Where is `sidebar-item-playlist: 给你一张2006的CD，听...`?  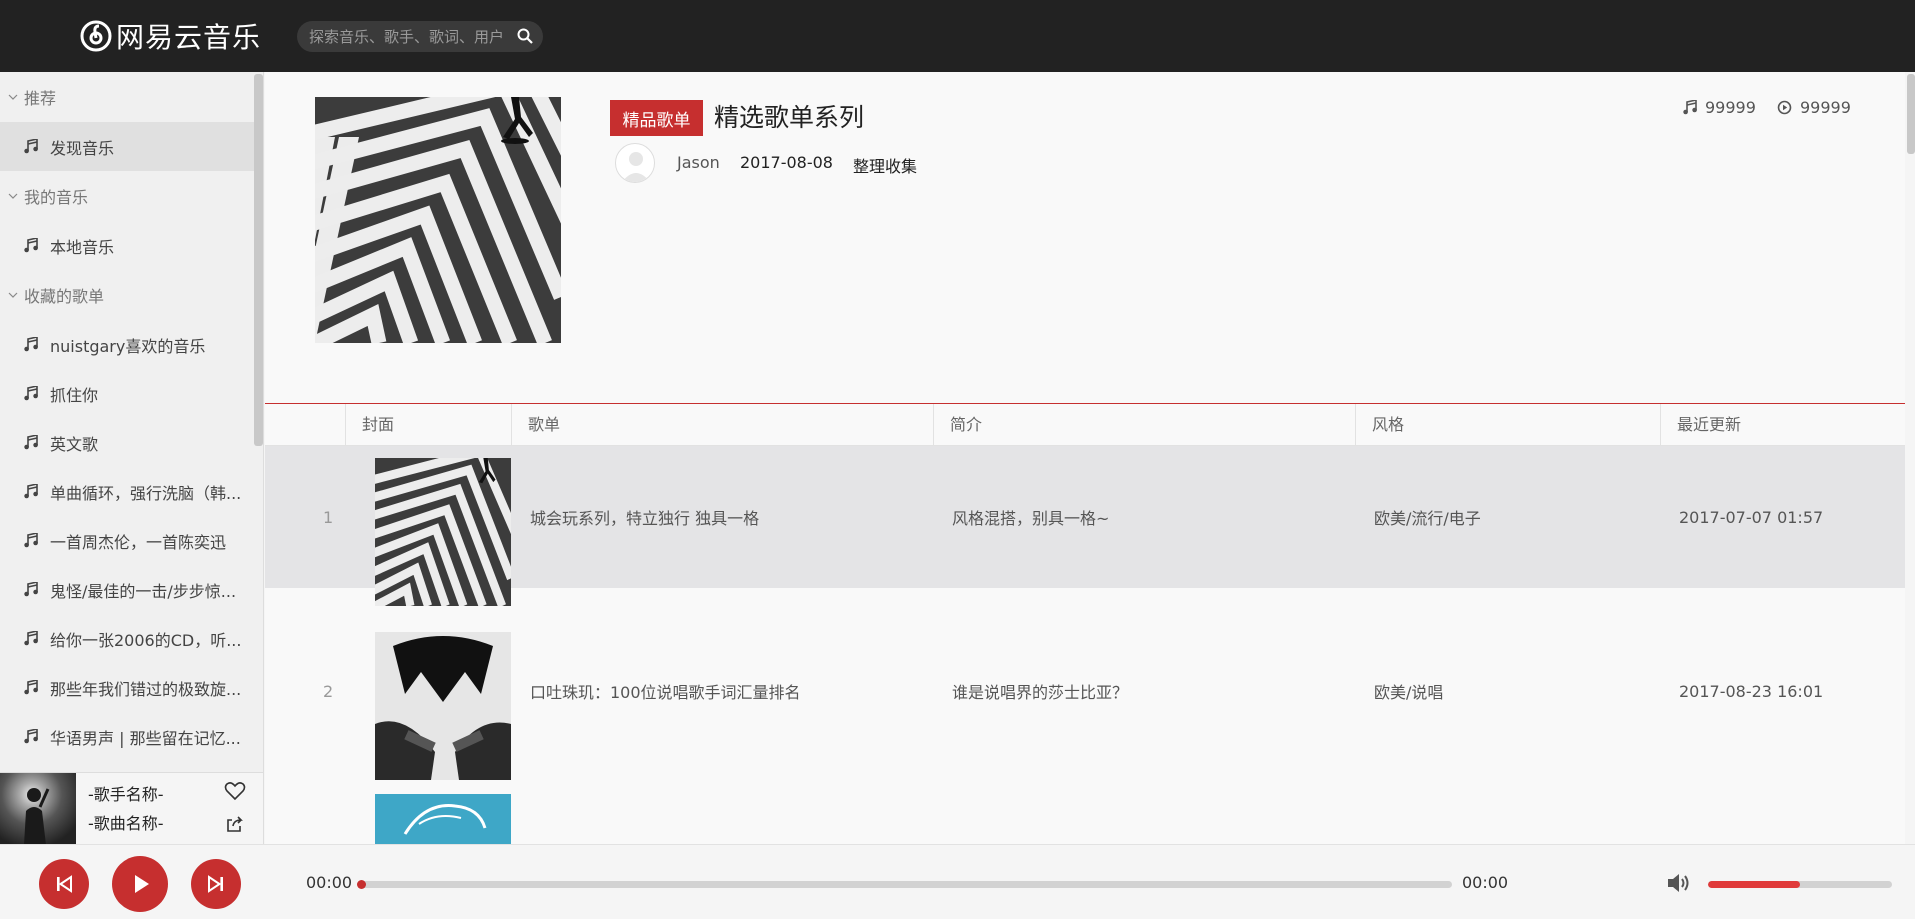
sidebar-item-playlist: 给你一张2006的CD，听... is located at coordinates (131, 638).